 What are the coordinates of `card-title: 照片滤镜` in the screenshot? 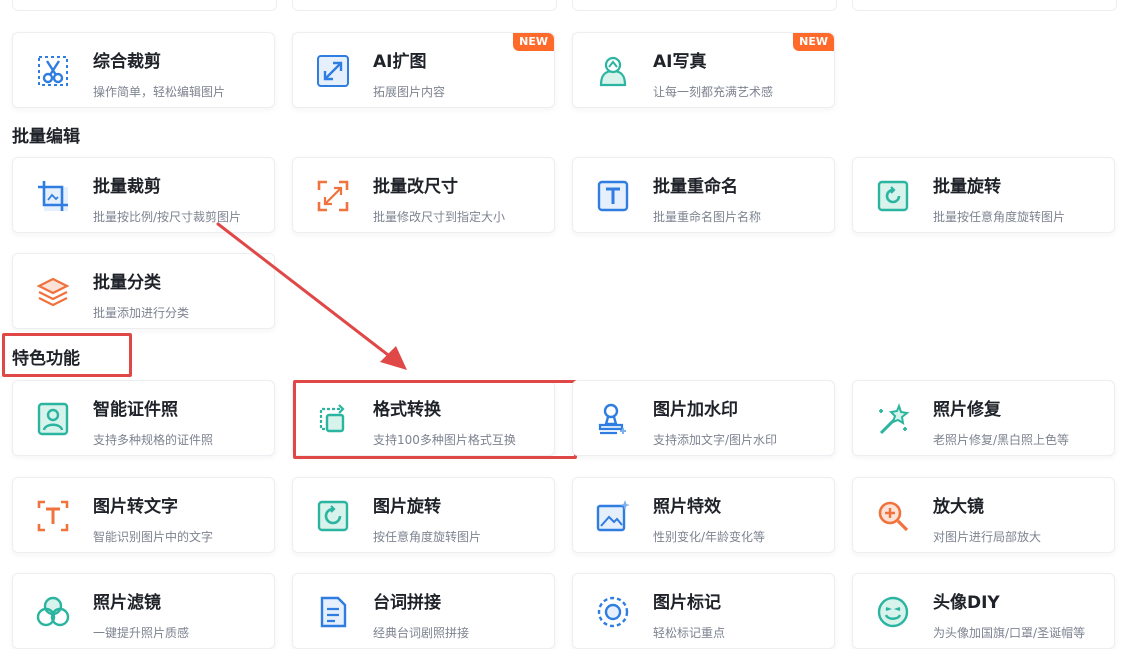 It's located at (127, 603).